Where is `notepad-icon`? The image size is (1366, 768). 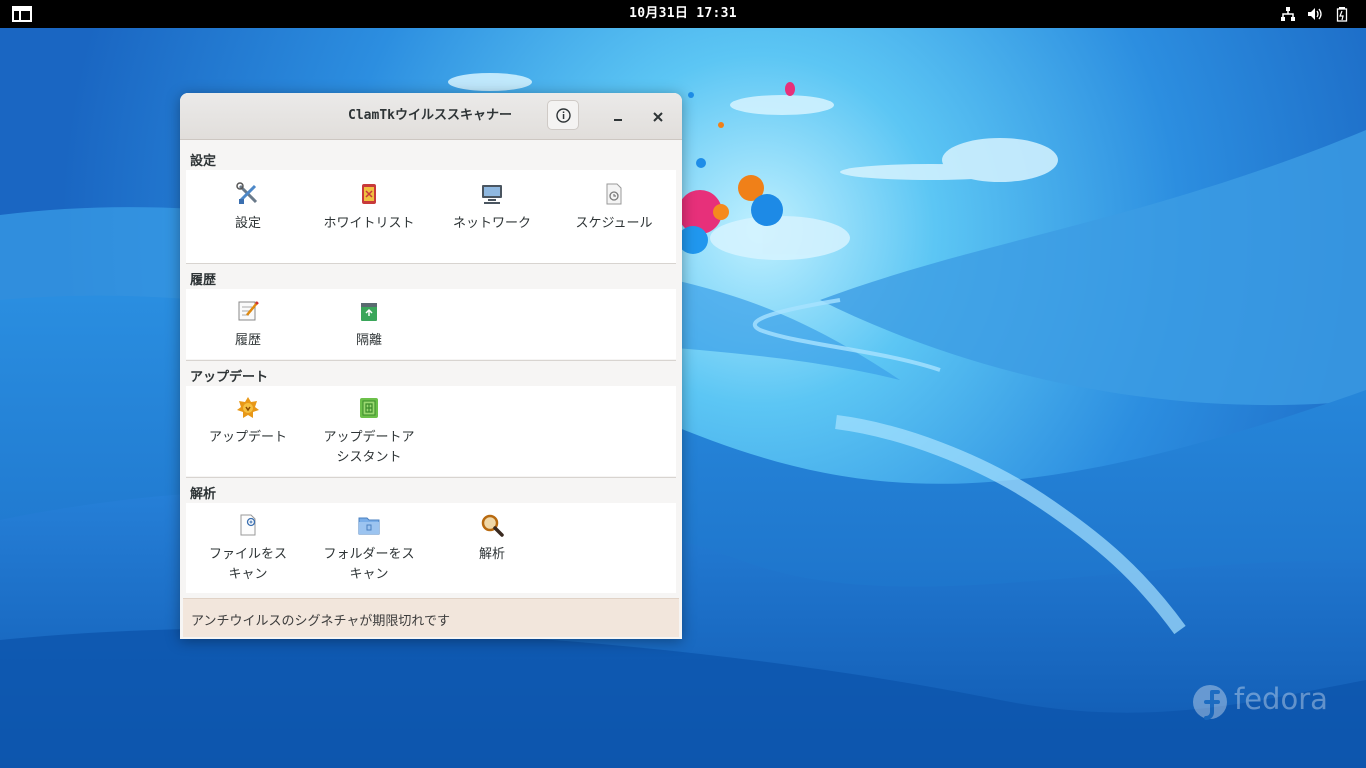
notepad-icon is located at coordinates (248, 311).